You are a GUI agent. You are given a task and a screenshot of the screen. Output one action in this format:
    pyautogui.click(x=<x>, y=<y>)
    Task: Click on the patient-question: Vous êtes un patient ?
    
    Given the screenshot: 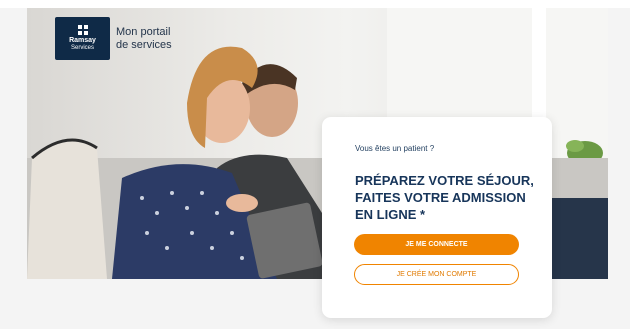 What is the action you would take?
    pyautogui.click(x=395, y=148)
    